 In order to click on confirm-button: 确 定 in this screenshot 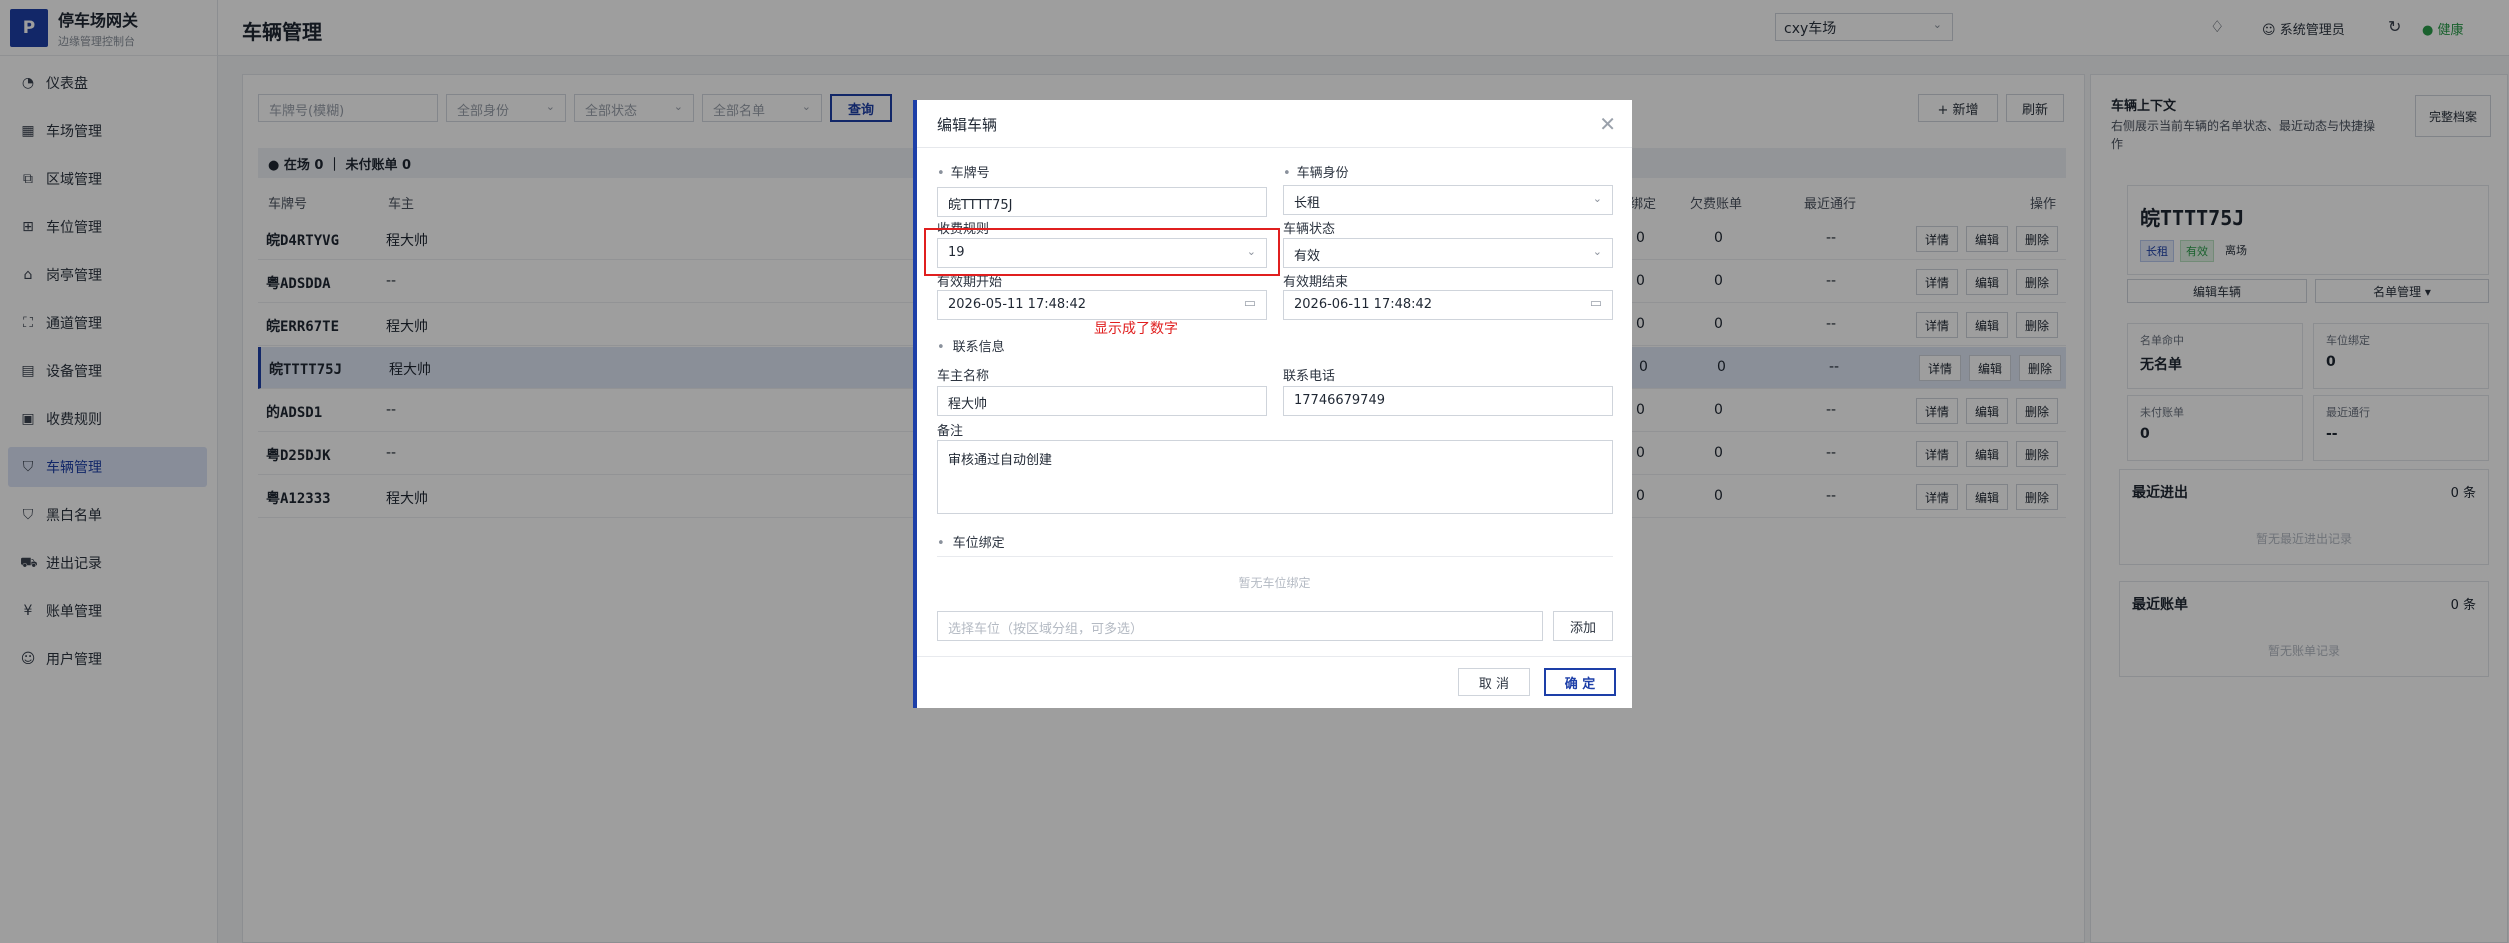, I will do `click(1580, 682)`.